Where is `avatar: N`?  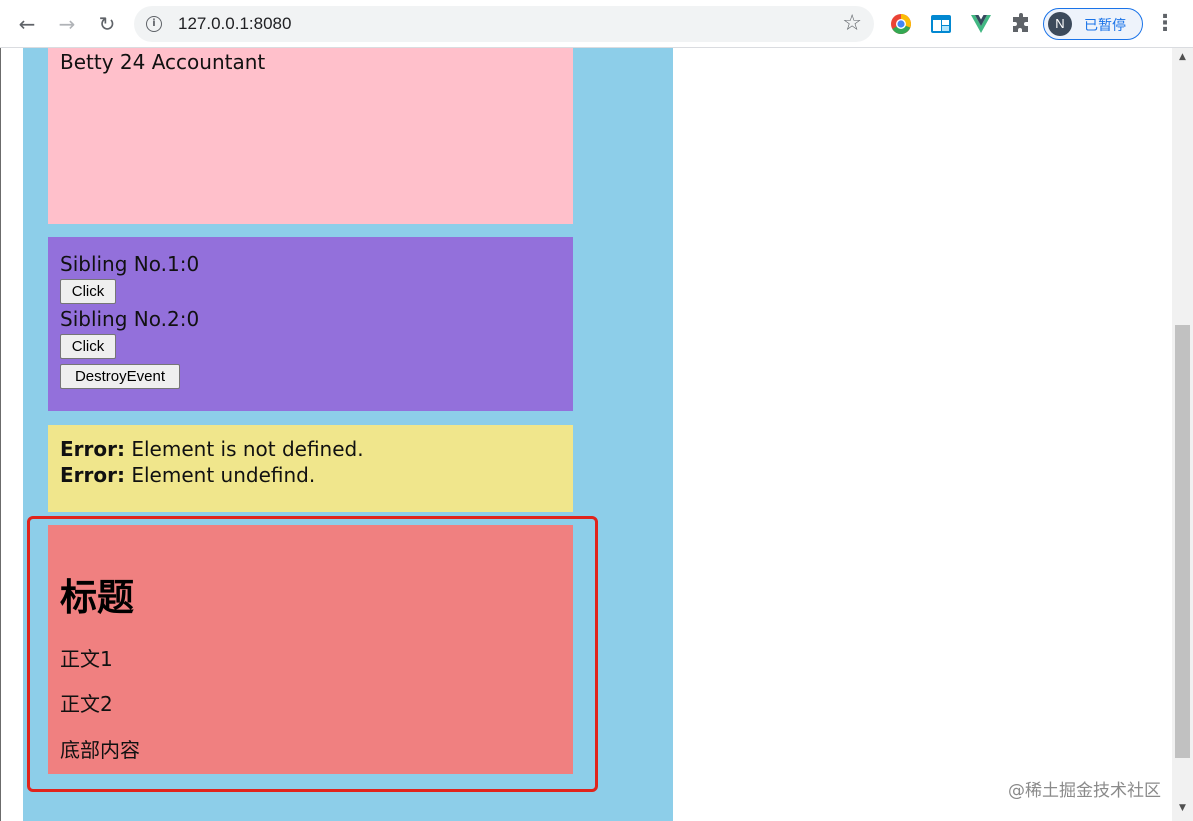
avatar: N is located at coordinates (1060, 24).